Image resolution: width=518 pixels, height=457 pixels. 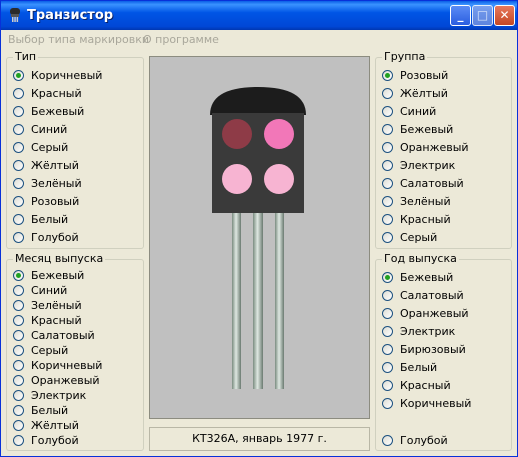 What do you see at coordinates (424, 349) in the screenshot?
I see `year-group-option: Бирюзовый` at bounding box center [424, 349].